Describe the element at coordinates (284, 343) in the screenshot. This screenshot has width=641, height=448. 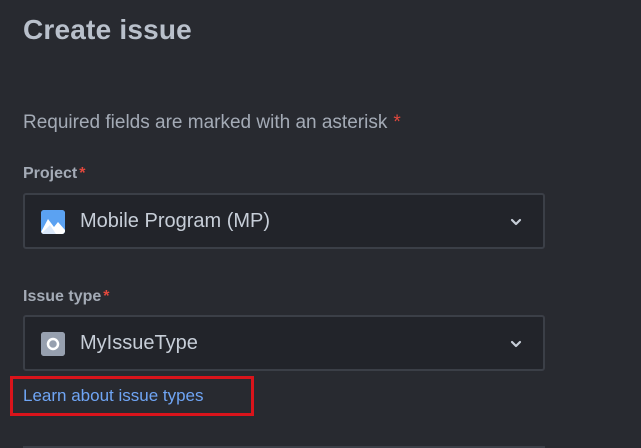
I see `issue-type-select: MyIssueType` at that location.